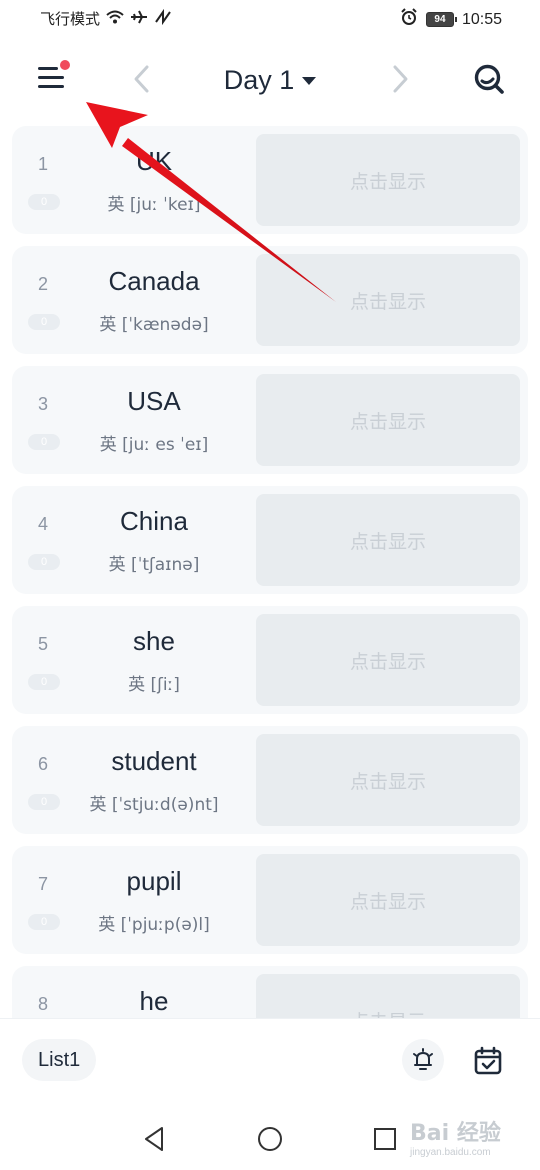 The width and height of the screenshot is (540, 1170). I want to click on word-number: 5, so click(43, 644).